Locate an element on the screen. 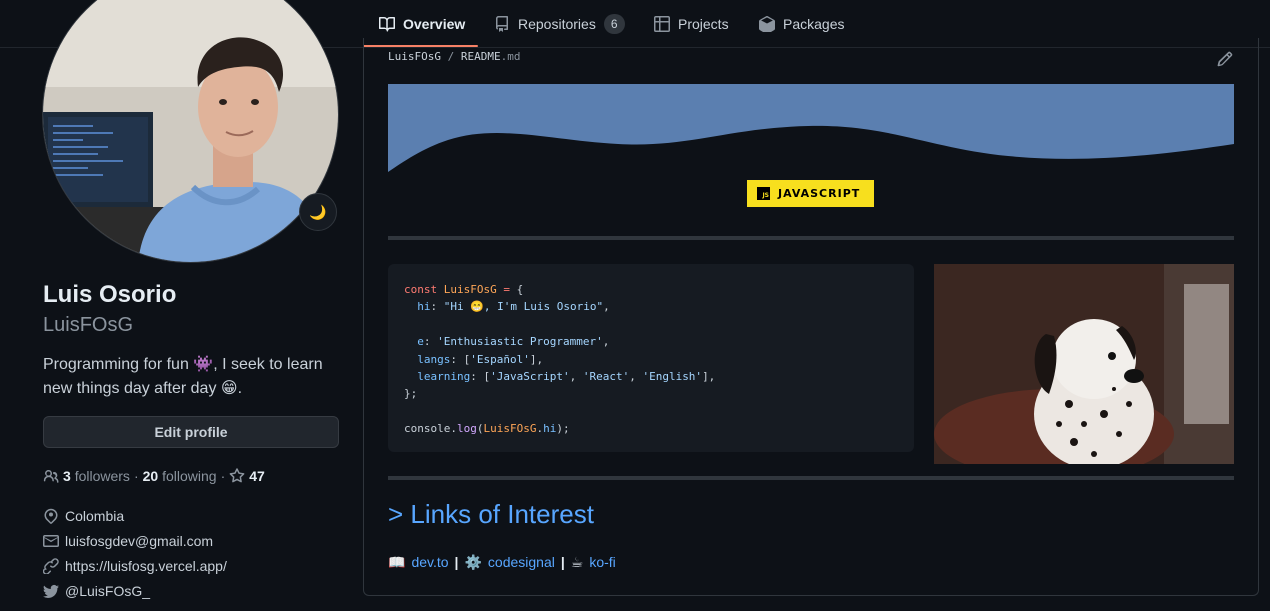 Image resolution: width=1270 pixels, height=611 pixels. tab-packages-label: Packages is located at coordinates (814, 23).